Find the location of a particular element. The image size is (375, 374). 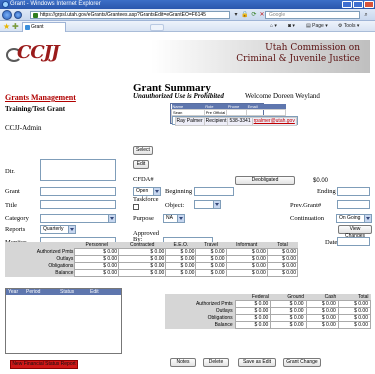

minimize-button is located at coordinates (347, 4).